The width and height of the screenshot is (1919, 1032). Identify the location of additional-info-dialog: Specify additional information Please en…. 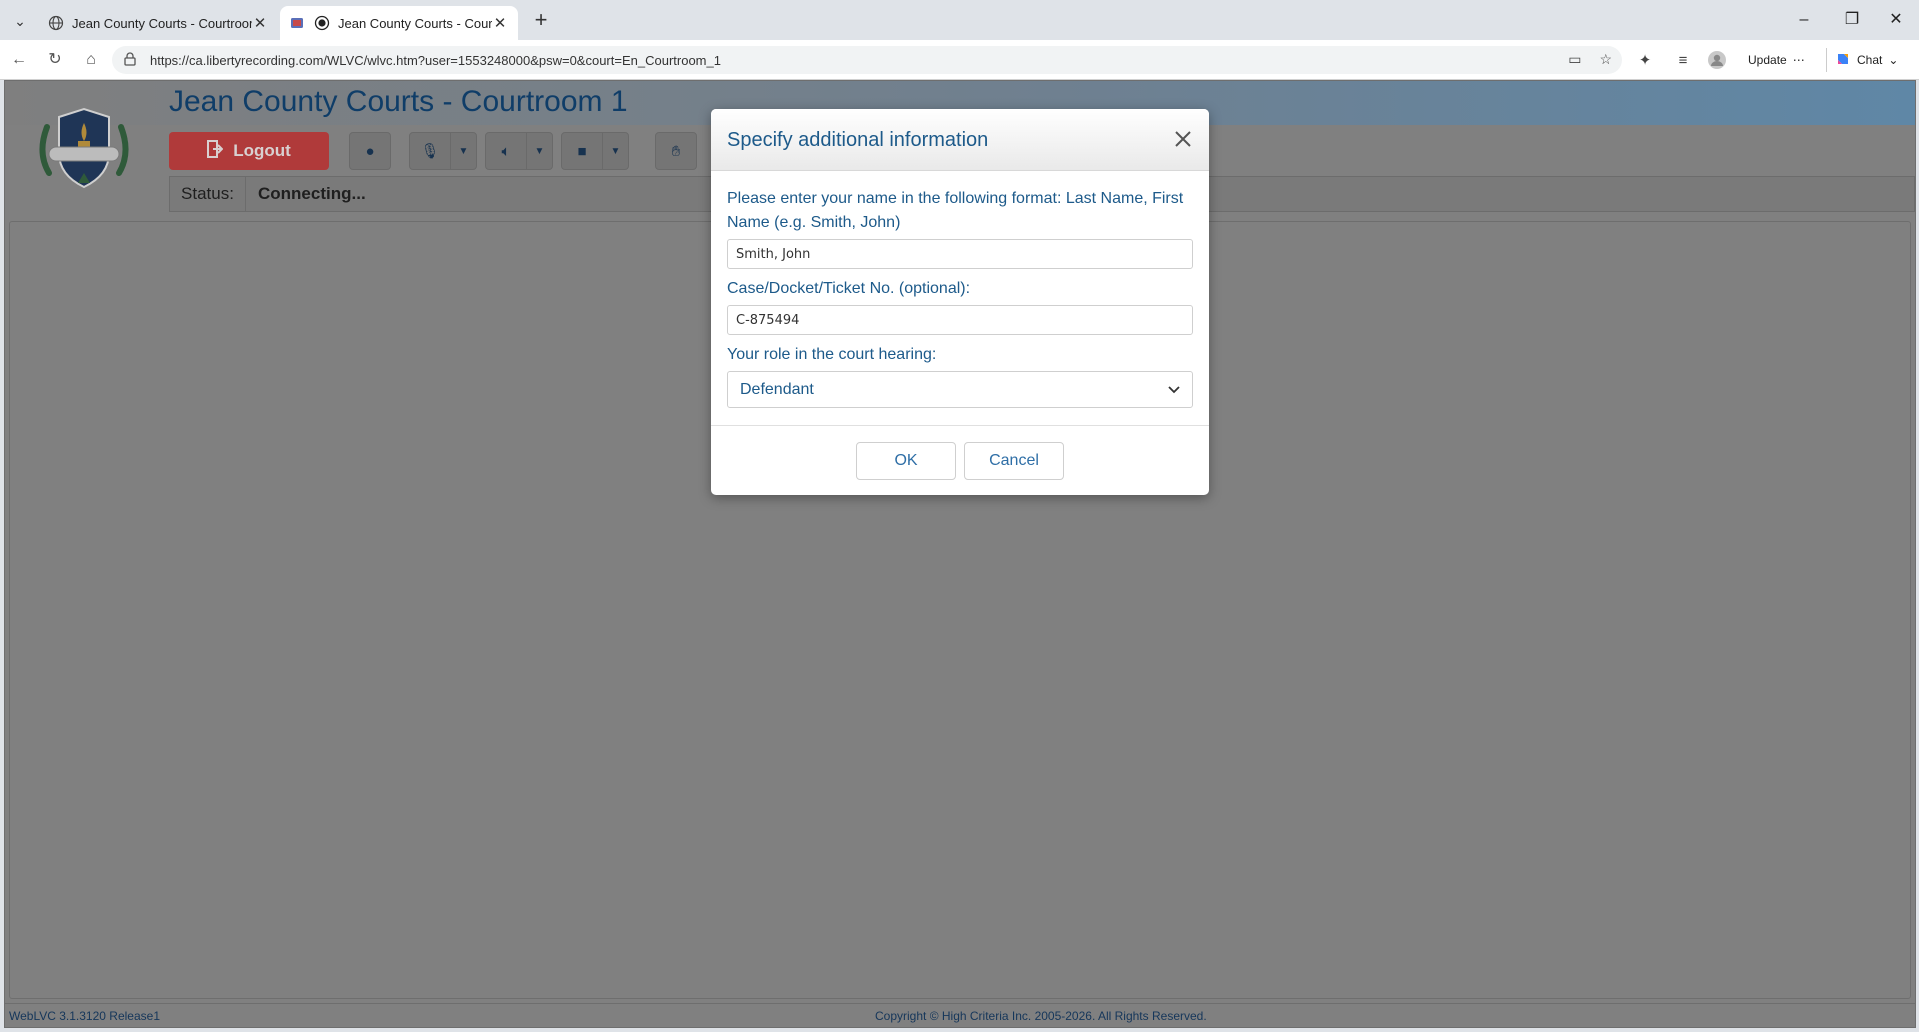
(960, 302).